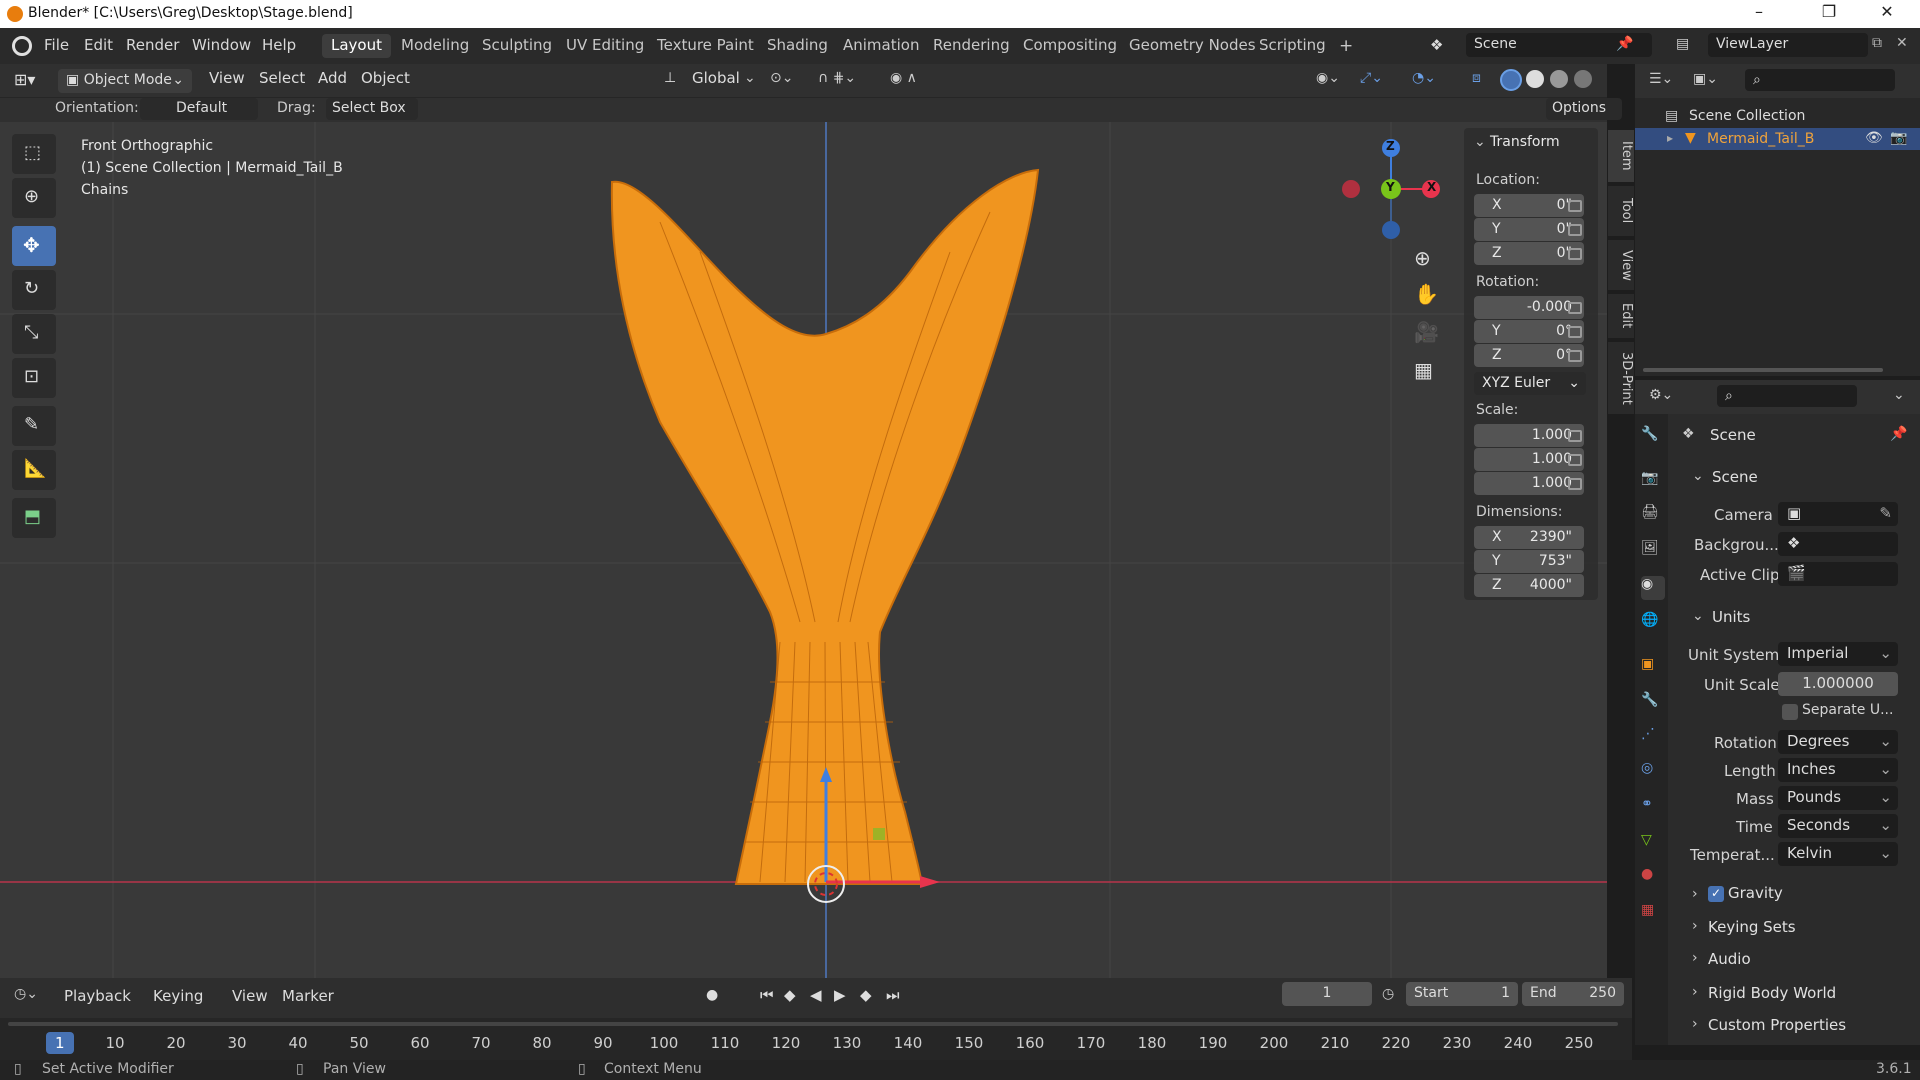 This screenshot has height=1080, width=1920. Describe the element at coordinates (1480, 142) in the screenshot. I see `collapse-icon: ⌄` at that location.